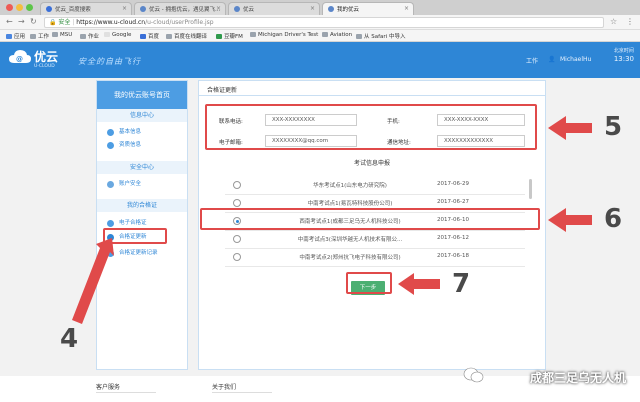 This screenshot has width=640, height=402. What do you see at coordinates (9, 7) in the screenshot?
I see `close-window-icon` at bounding box center [9, 7].